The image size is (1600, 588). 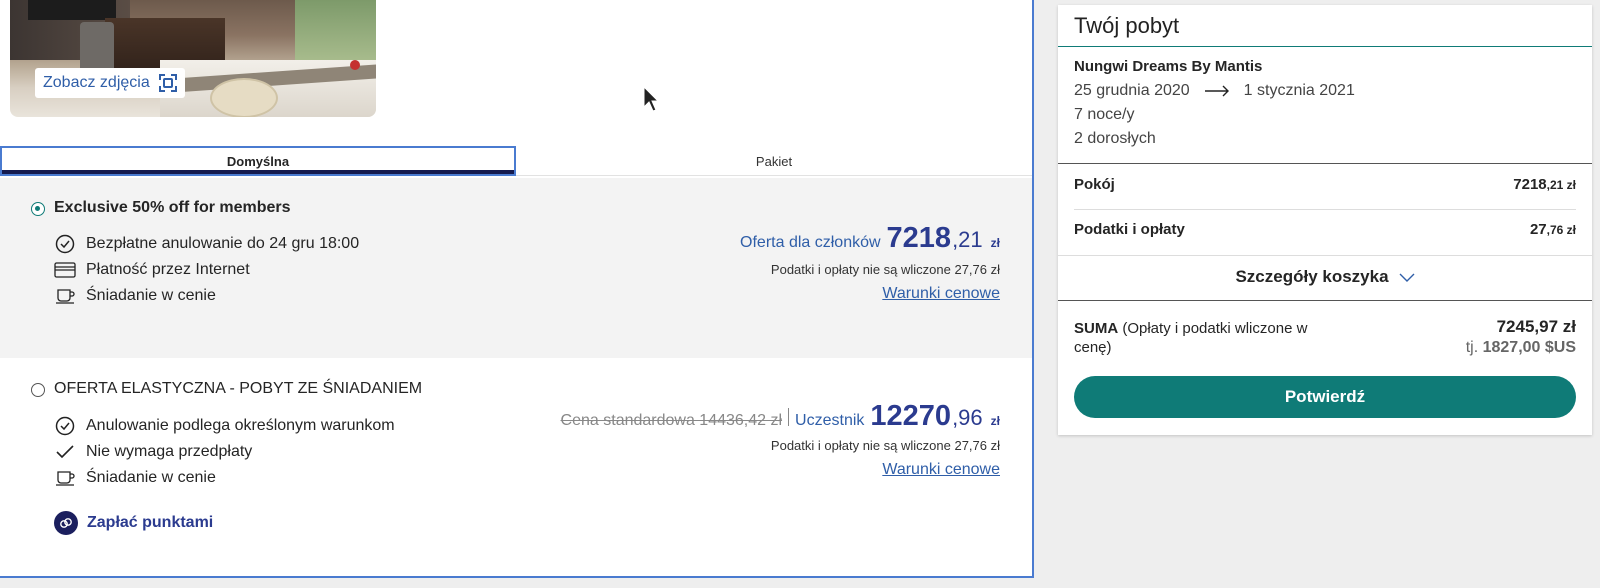 What do you see at coordinates (774, 161) in the screenshot?
I see `tab-package: Pakiet` at bounding box center [774, 161].